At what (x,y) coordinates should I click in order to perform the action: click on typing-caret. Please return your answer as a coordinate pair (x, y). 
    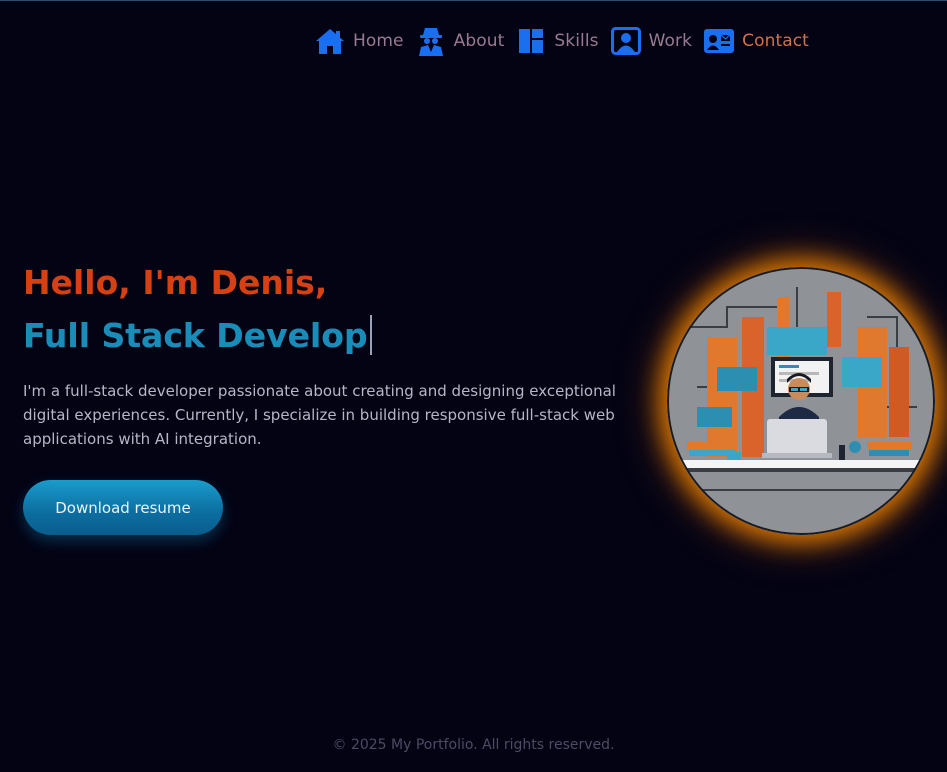
    Looking at the image, I should click on (370, 335).